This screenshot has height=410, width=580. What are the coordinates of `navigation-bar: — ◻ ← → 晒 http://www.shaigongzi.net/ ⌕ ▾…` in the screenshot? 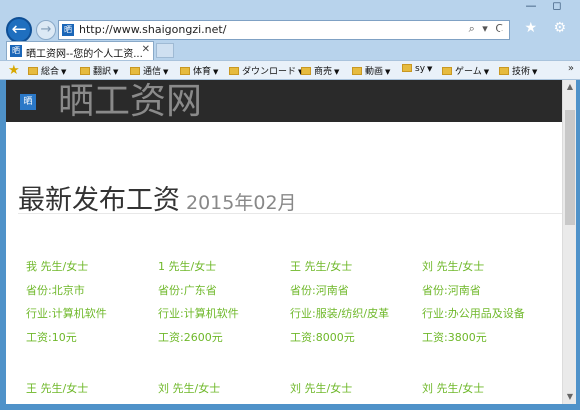 It's located at (290, 21).